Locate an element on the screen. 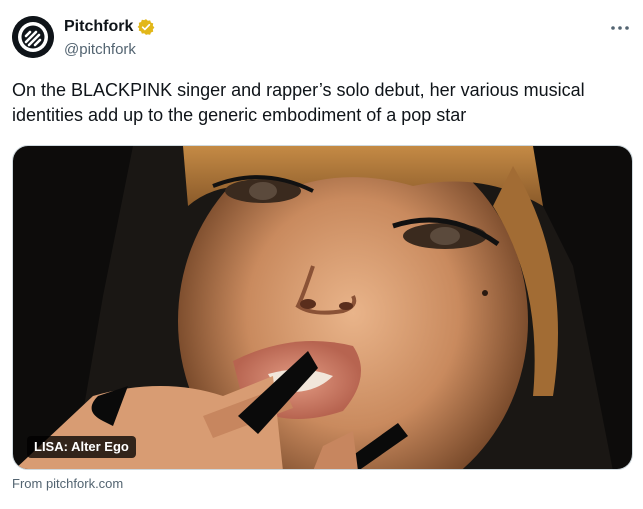 This screenshot has width=643, height=509. media-label: LISA: Alter Ego is located at coordinates (81, 447).